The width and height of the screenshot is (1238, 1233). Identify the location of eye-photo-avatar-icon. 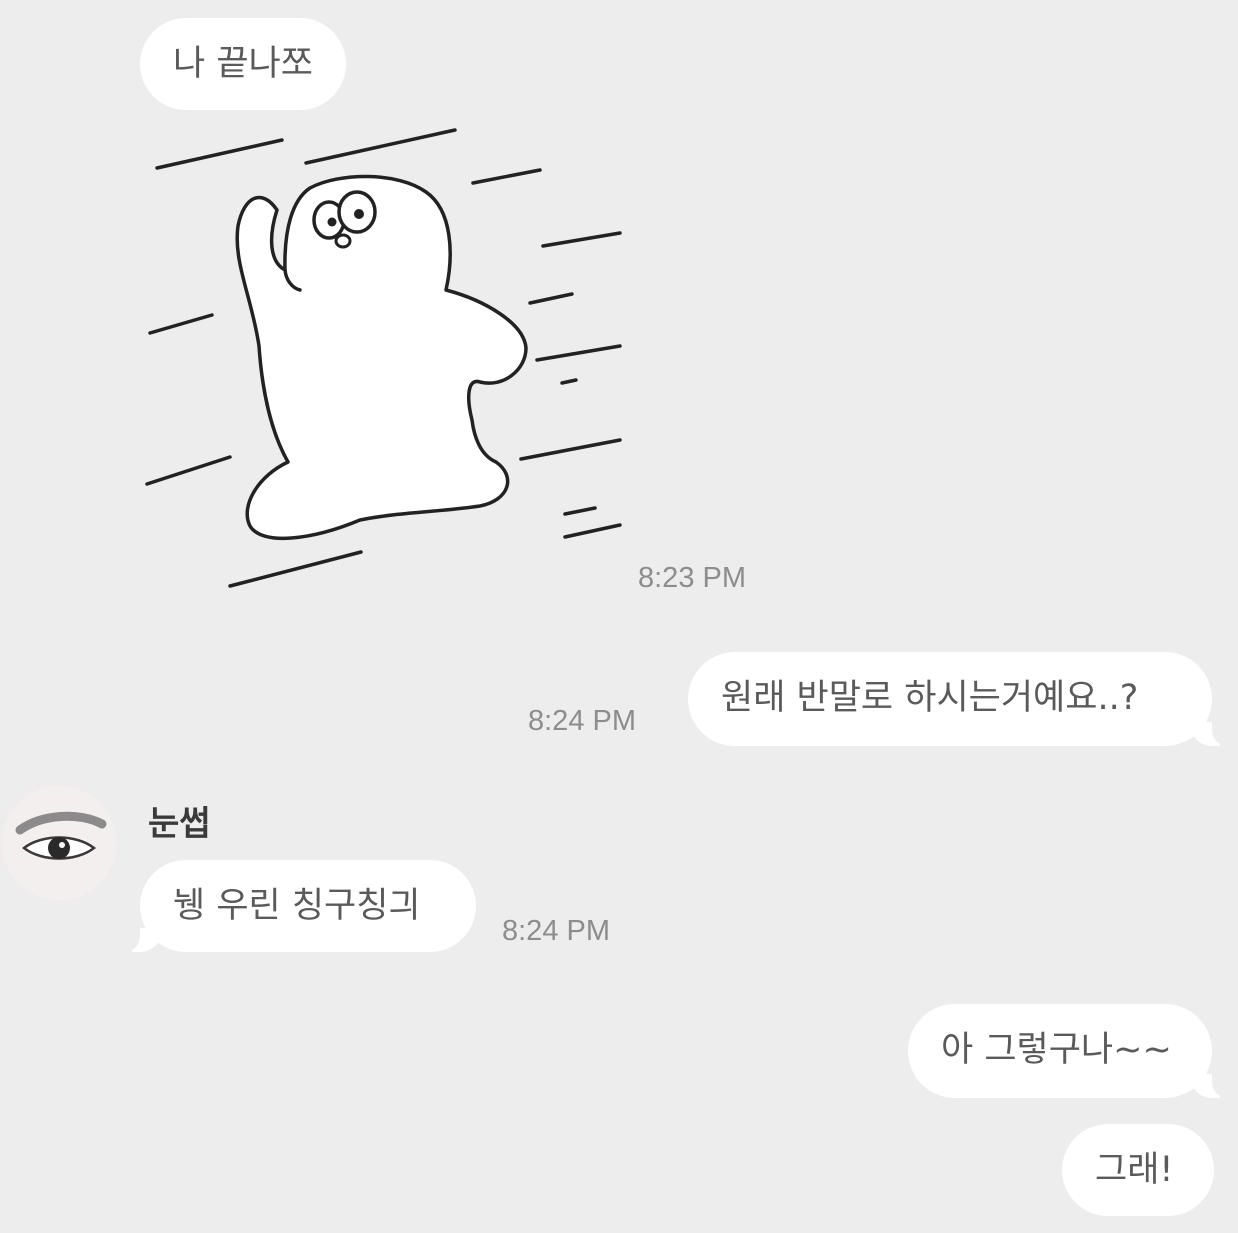
(59, 843).